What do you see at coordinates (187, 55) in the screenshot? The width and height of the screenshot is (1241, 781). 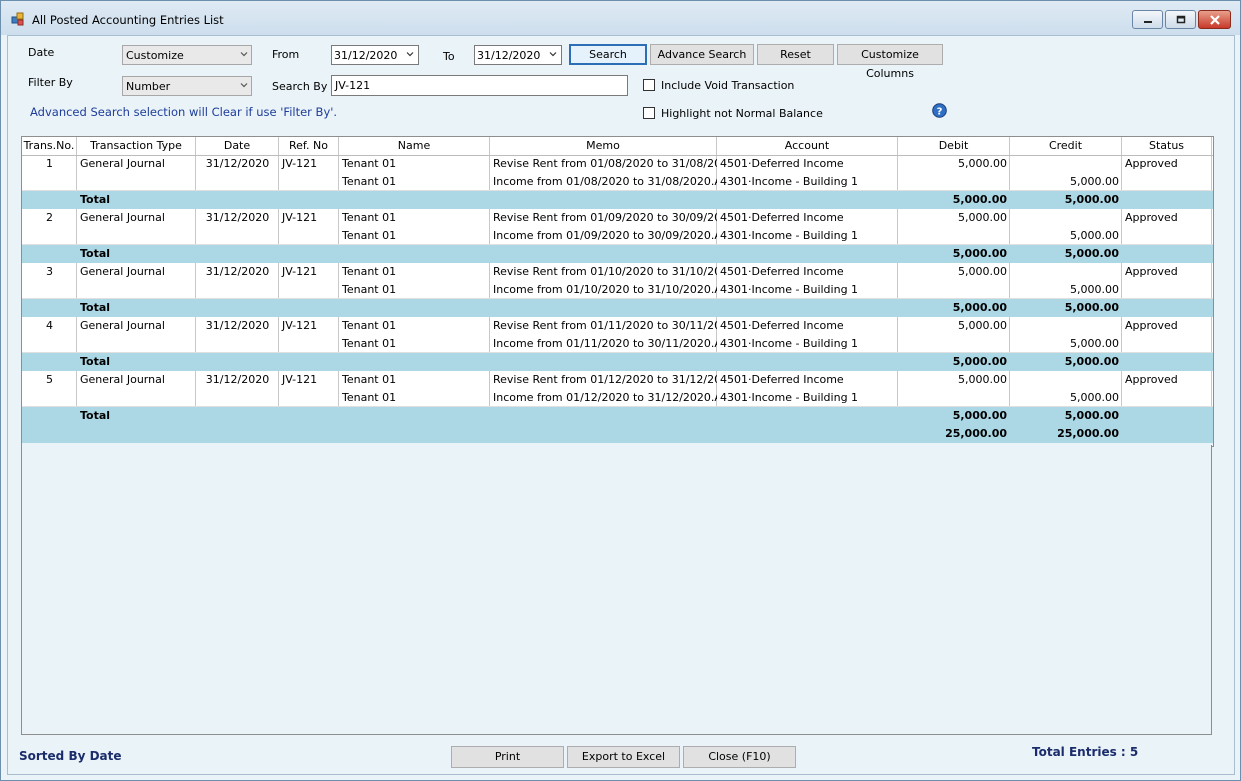 I see `date-combo: Customize` at bounding box center [187, 55].